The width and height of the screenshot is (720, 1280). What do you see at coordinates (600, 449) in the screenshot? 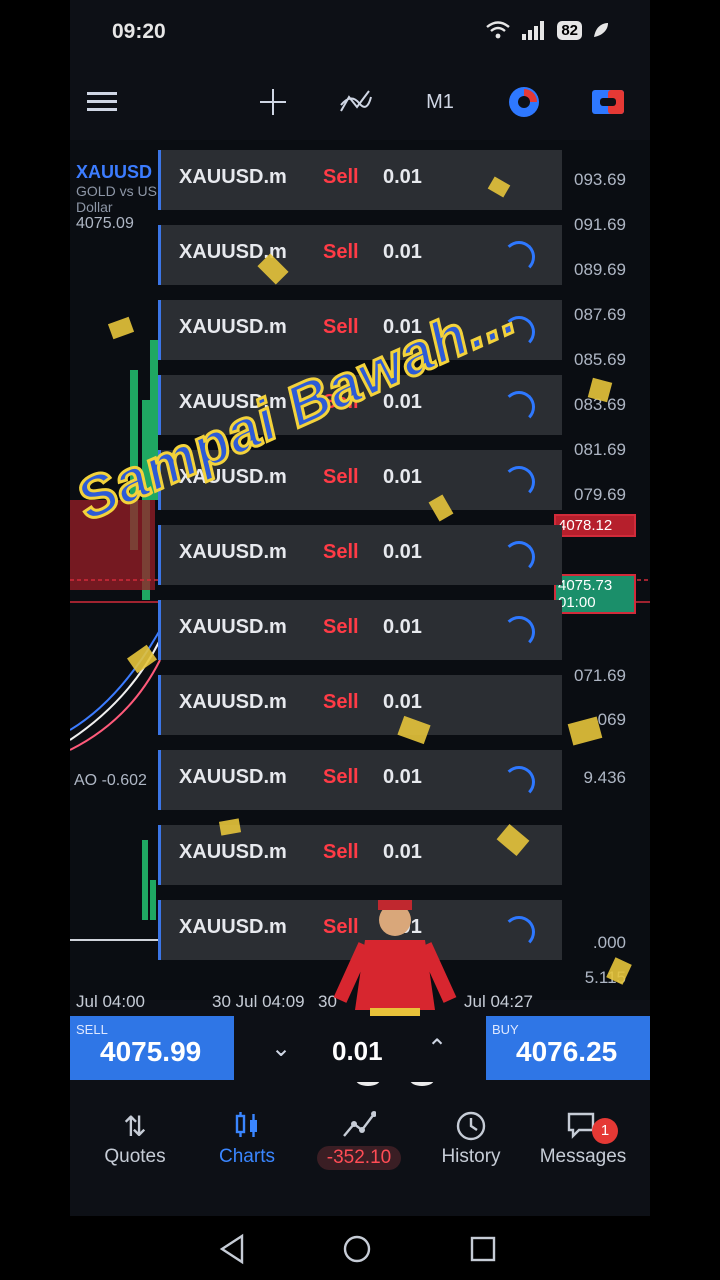
I see `price-axis-label: 081.69` at bounding box center [600, 449].